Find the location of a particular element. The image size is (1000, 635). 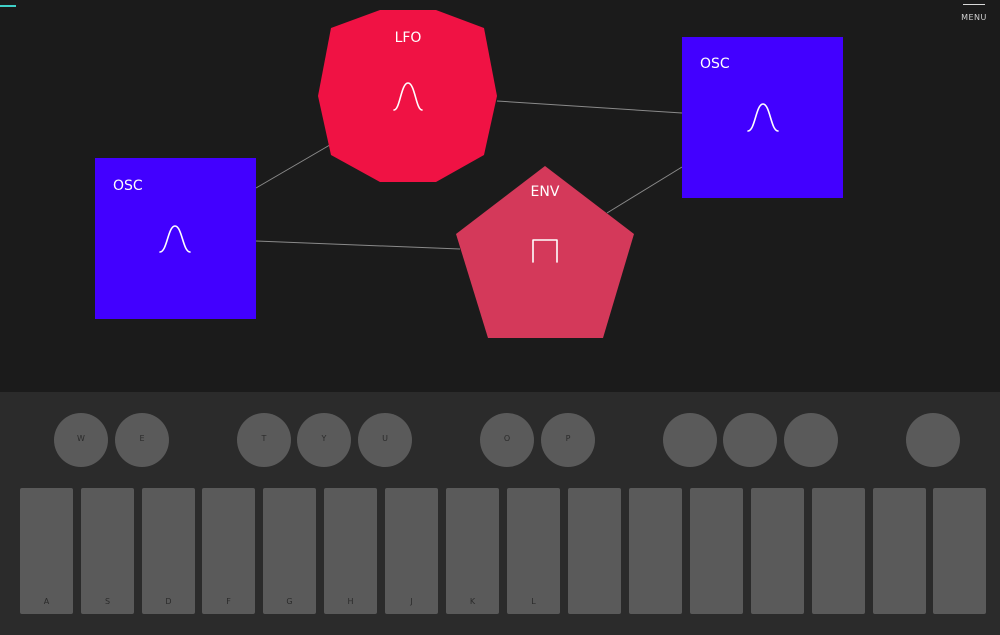

key-label: Y is located at coordinates (324, 438).